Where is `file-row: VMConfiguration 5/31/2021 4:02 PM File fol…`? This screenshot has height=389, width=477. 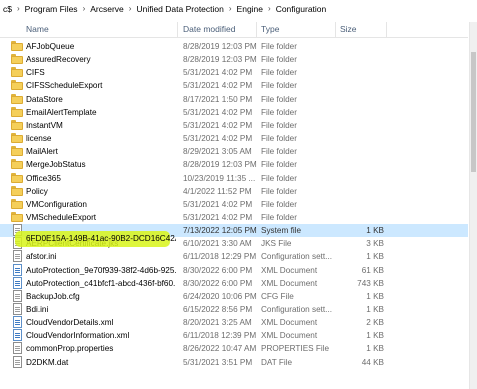 file-row: VMConfiguration 5/31/2021 4:02 PM File fol… is located at coordinates (234, 204).